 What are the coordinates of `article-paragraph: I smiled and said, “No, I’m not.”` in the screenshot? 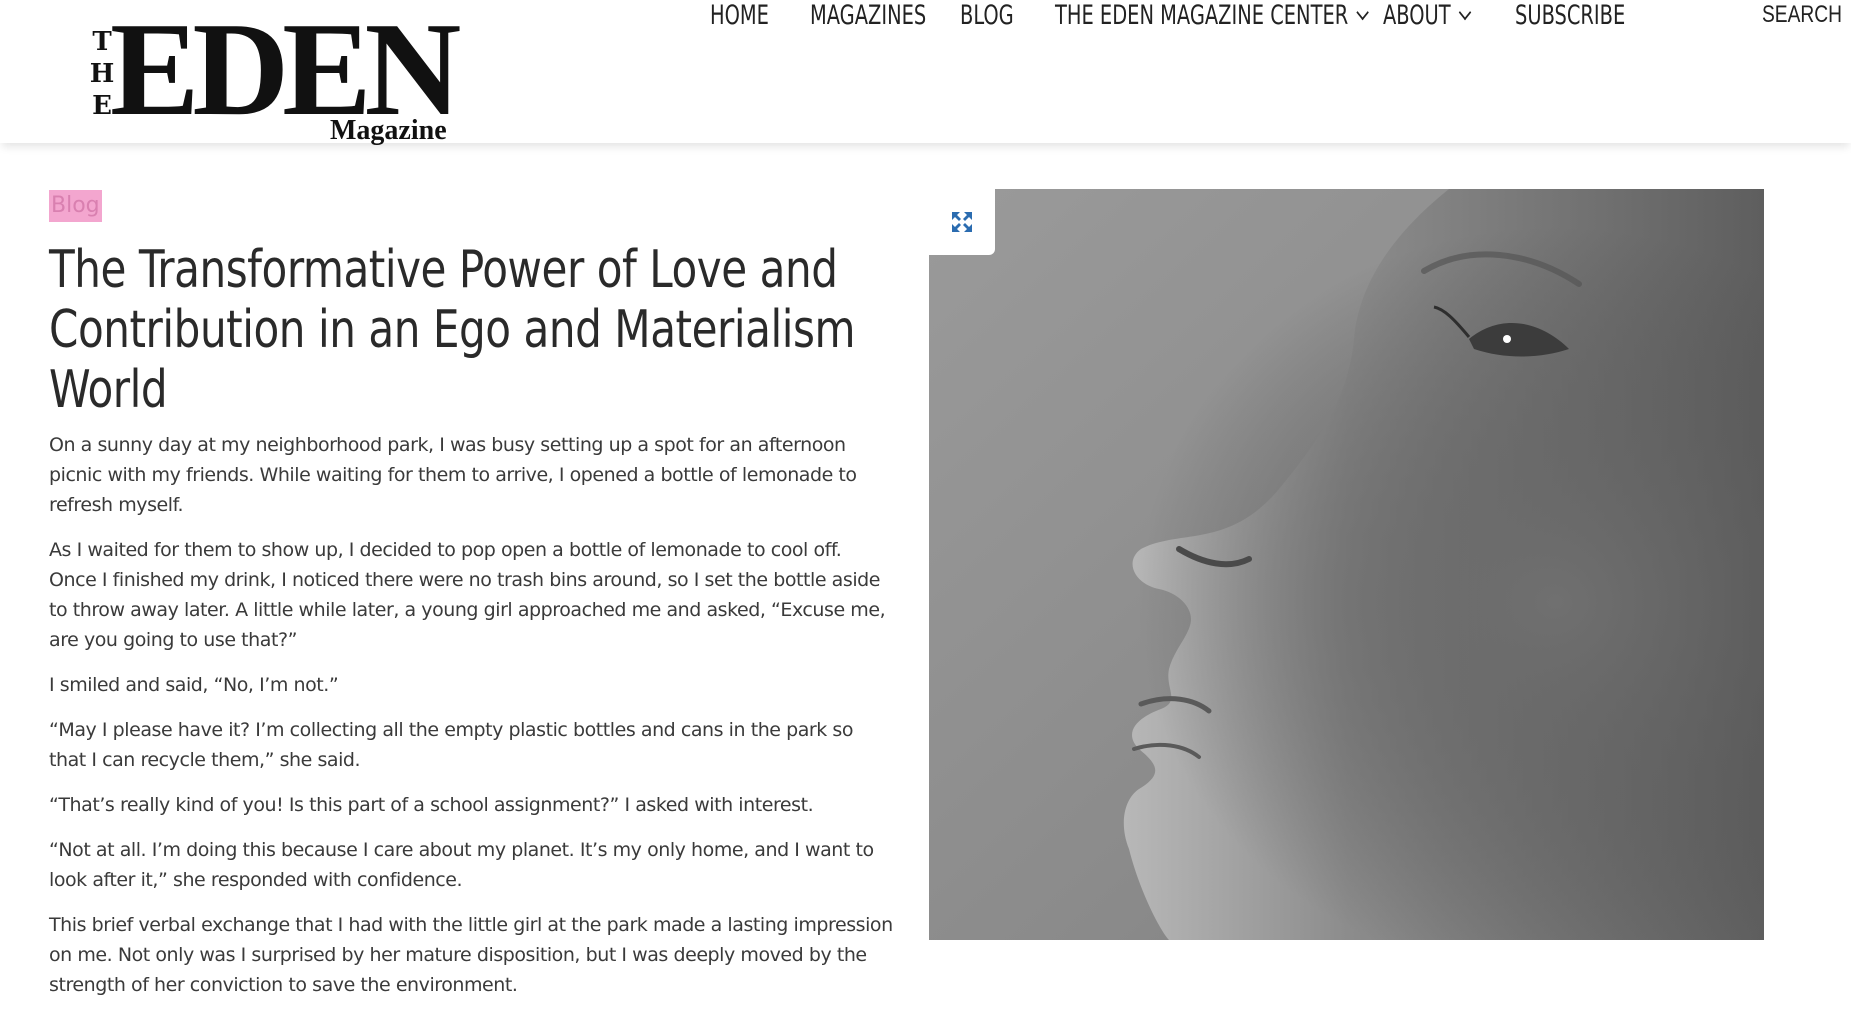 It's located at (194, 685).